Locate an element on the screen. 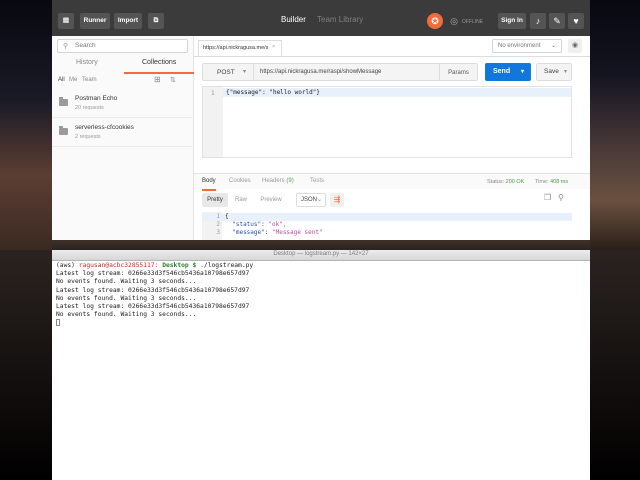 The height and width of the screenshot is (480, 640). search-field: ⚲ is located at coordinates (122, 46).